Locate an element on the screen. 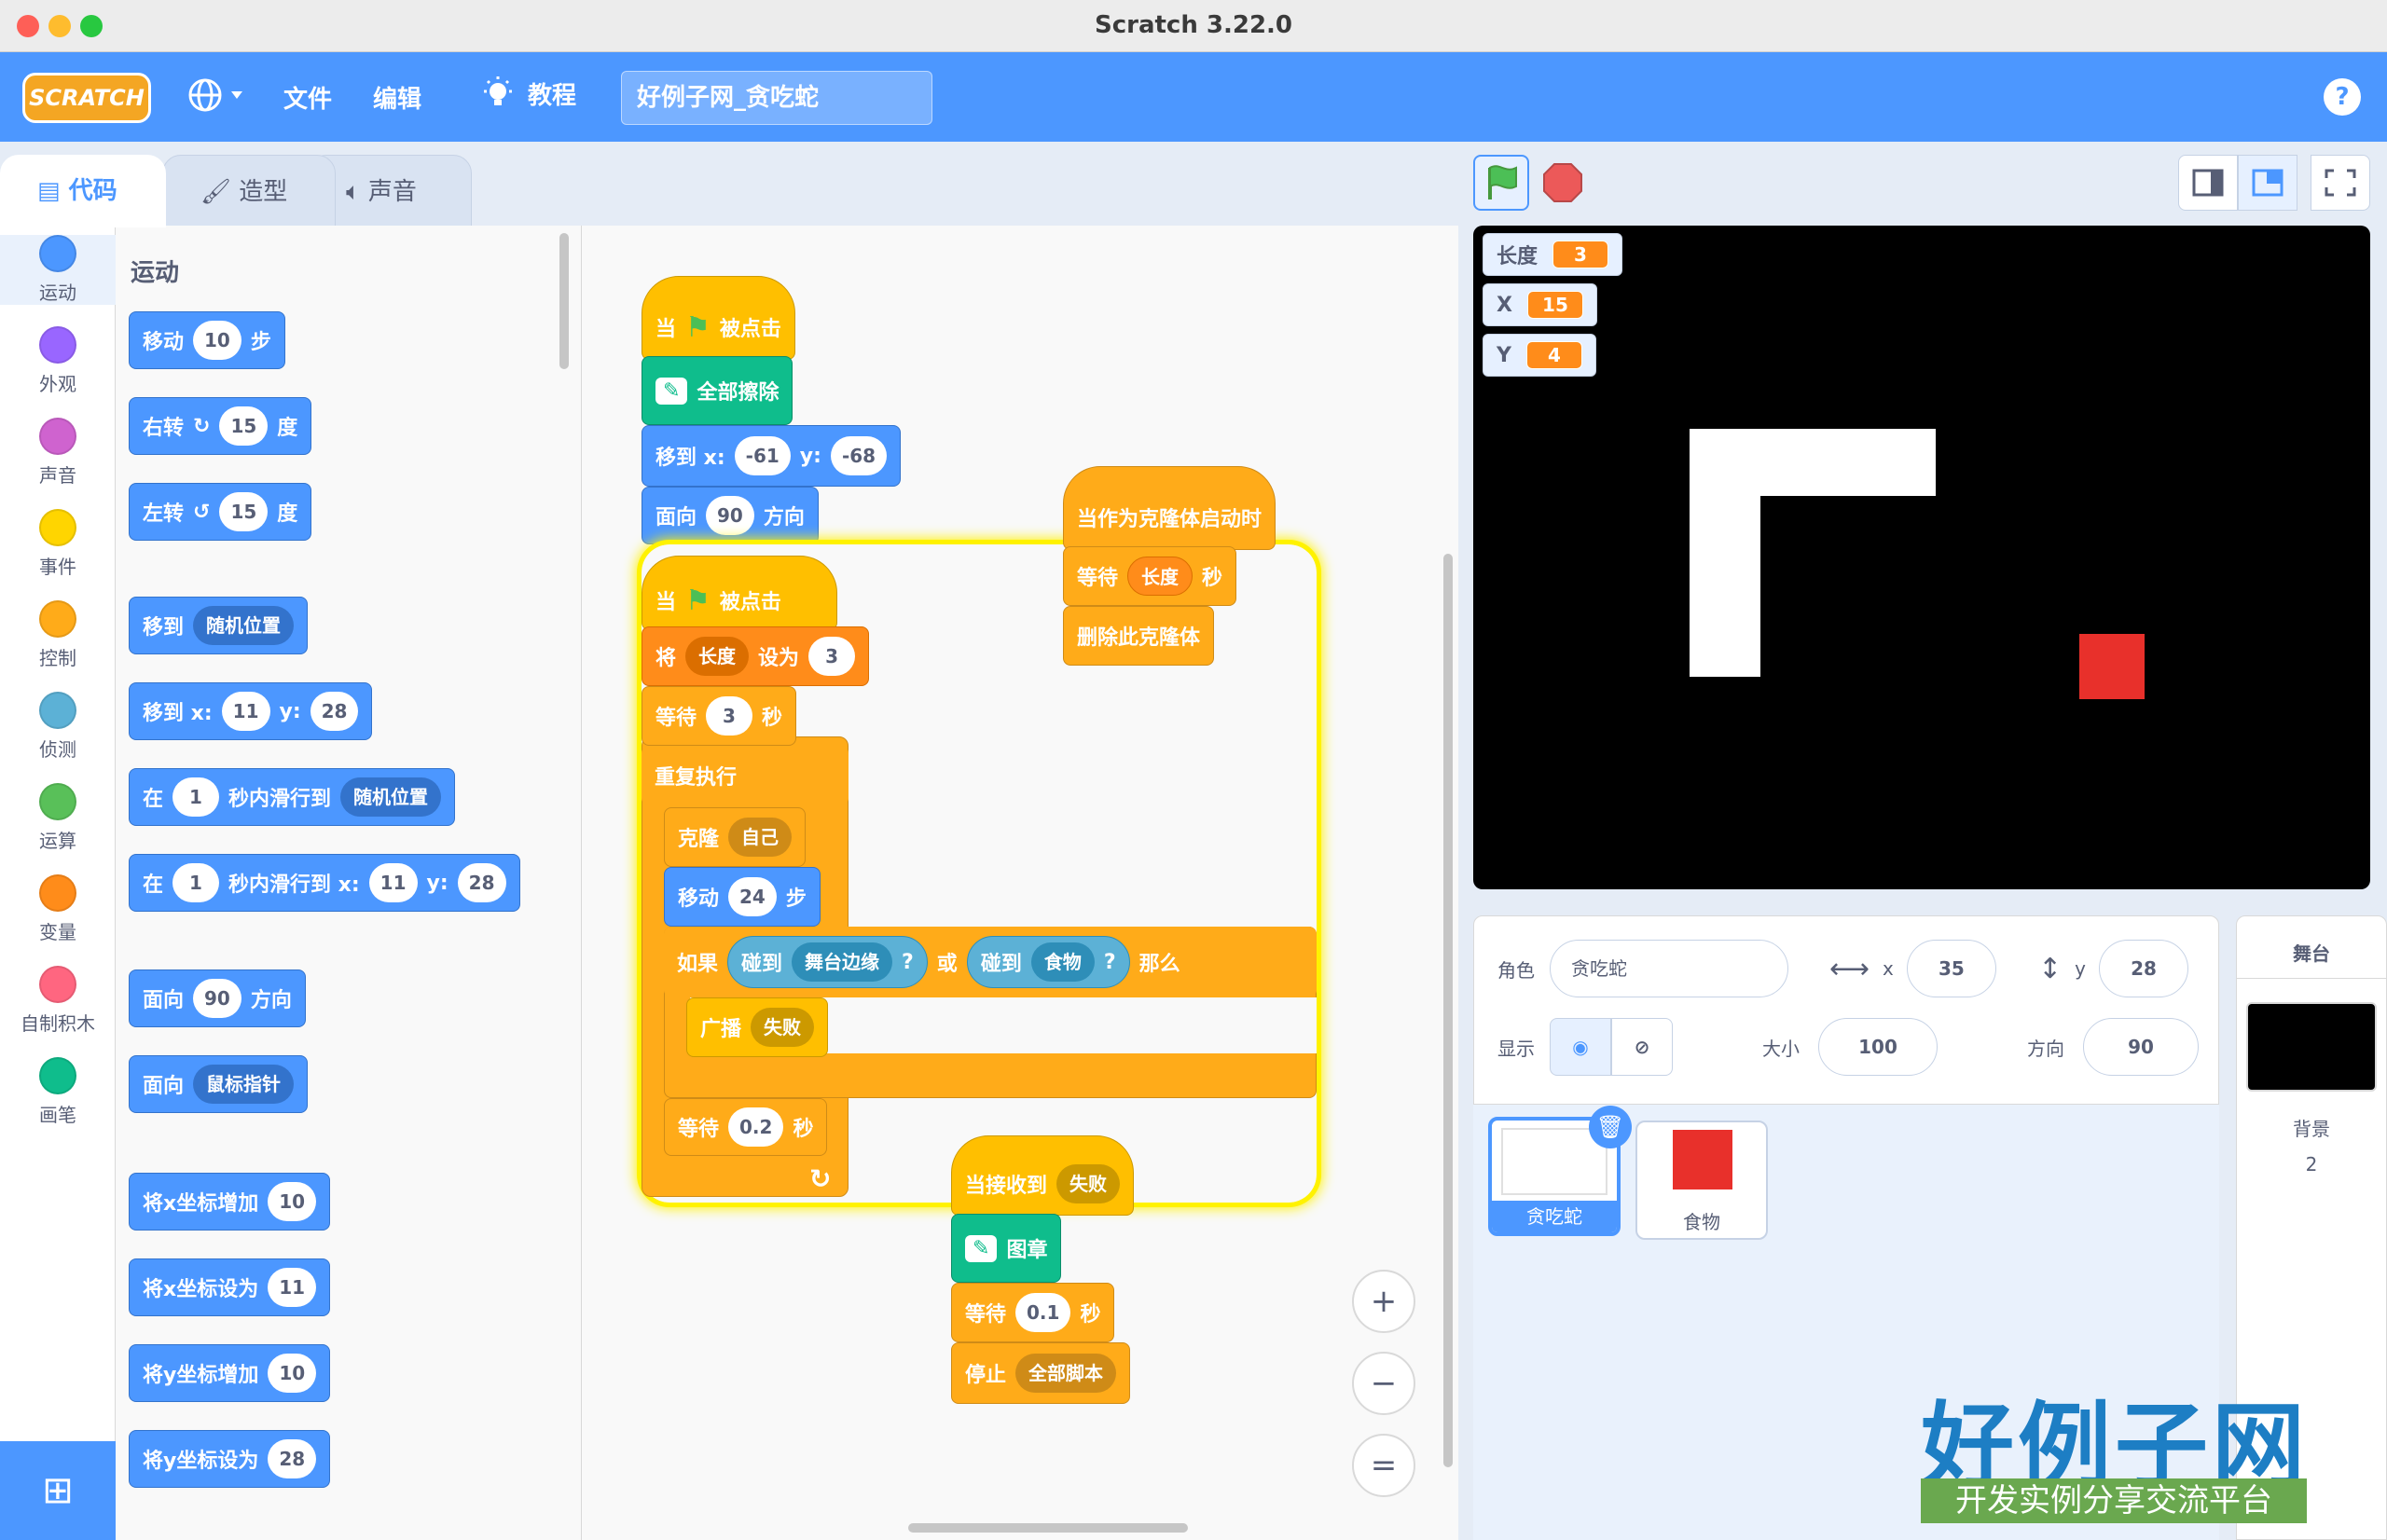 The width and height of the screenshot is (2387, 1540). script3-when-start-as-clone: 当作为克隆体启动时 is located at coordinates (1169, 508).